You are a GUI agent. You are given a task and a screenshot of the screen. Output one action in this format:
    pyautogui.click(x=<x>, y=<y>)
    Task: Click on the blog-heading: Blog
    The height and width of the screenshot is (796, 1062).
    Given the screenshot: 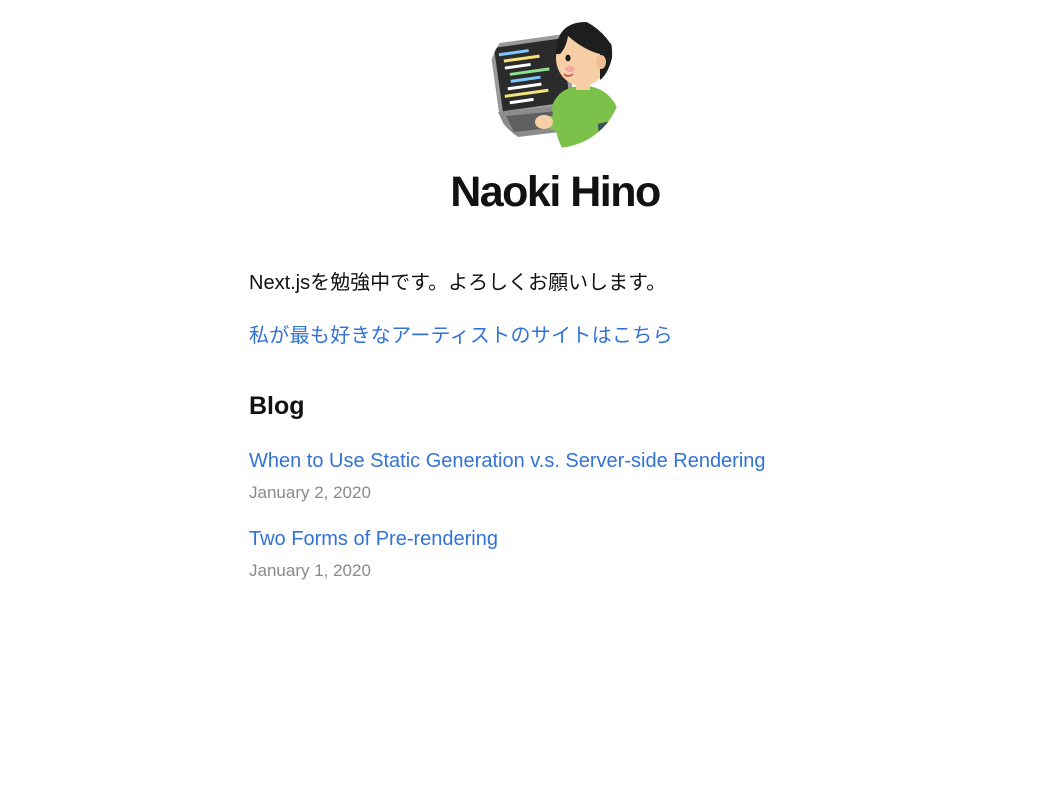 What is the action you would take?
    pyautogui.click(x=277, y=406)
    